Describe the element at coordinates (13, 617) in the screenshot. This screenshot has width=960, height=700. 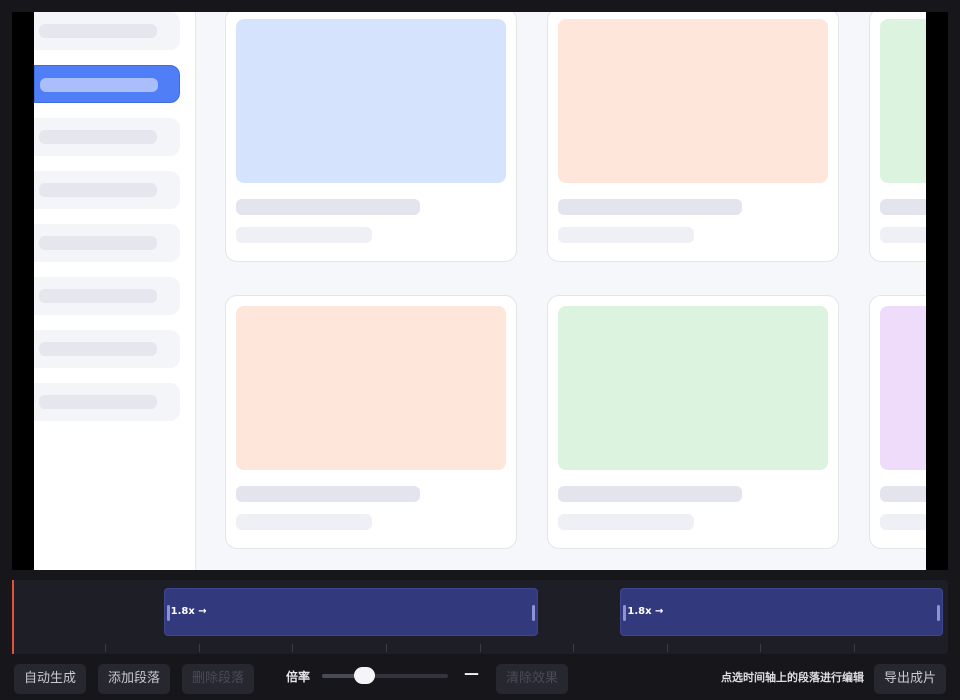
I see `playhead` at that location.